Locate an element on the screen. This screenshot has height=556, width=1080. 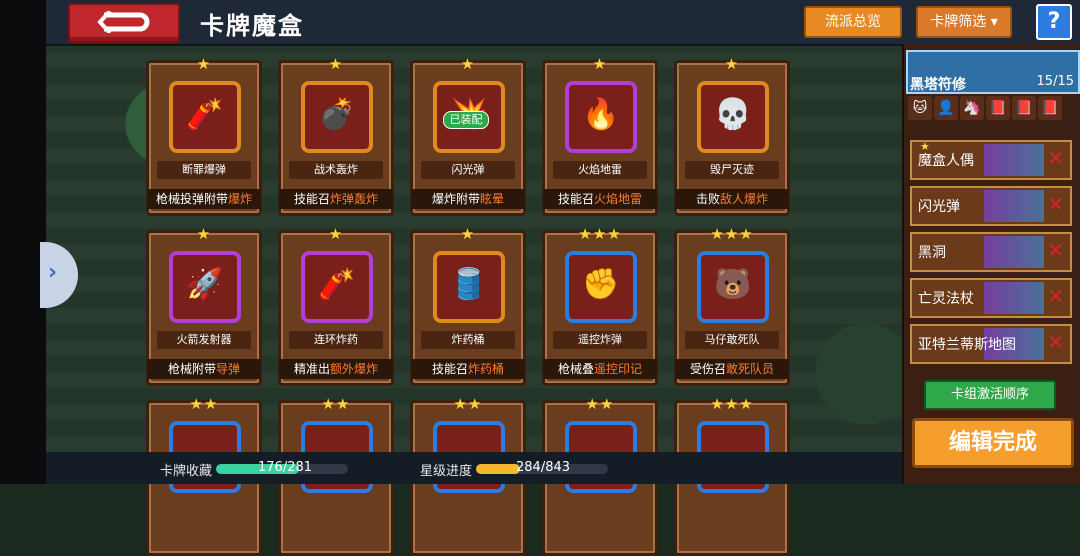
deck-member-icon: 🦄 is located at coordinates (972, 108).